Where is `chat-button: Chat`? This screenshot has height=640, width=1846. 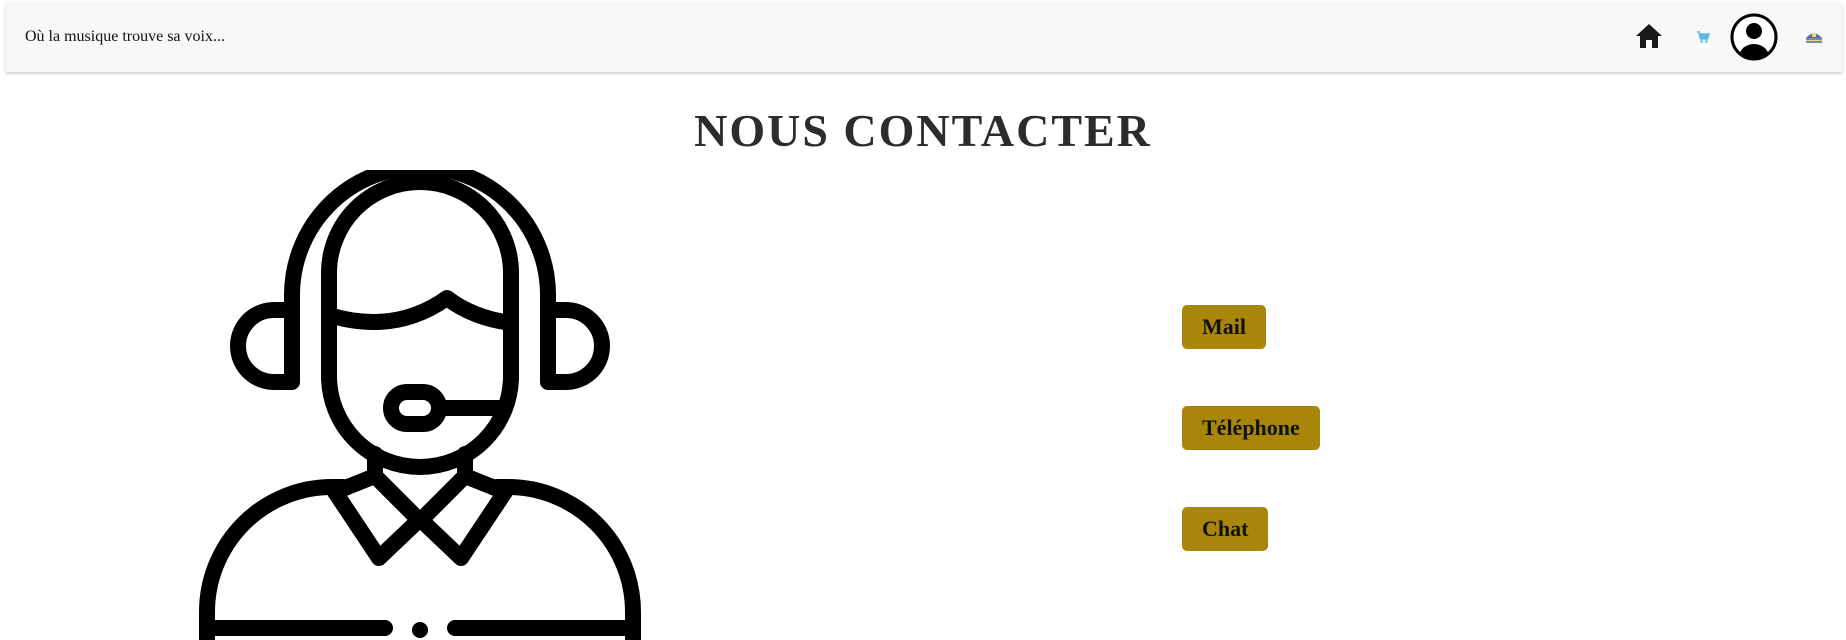 chat-button: Chat is located at coordinates (1225, 529).